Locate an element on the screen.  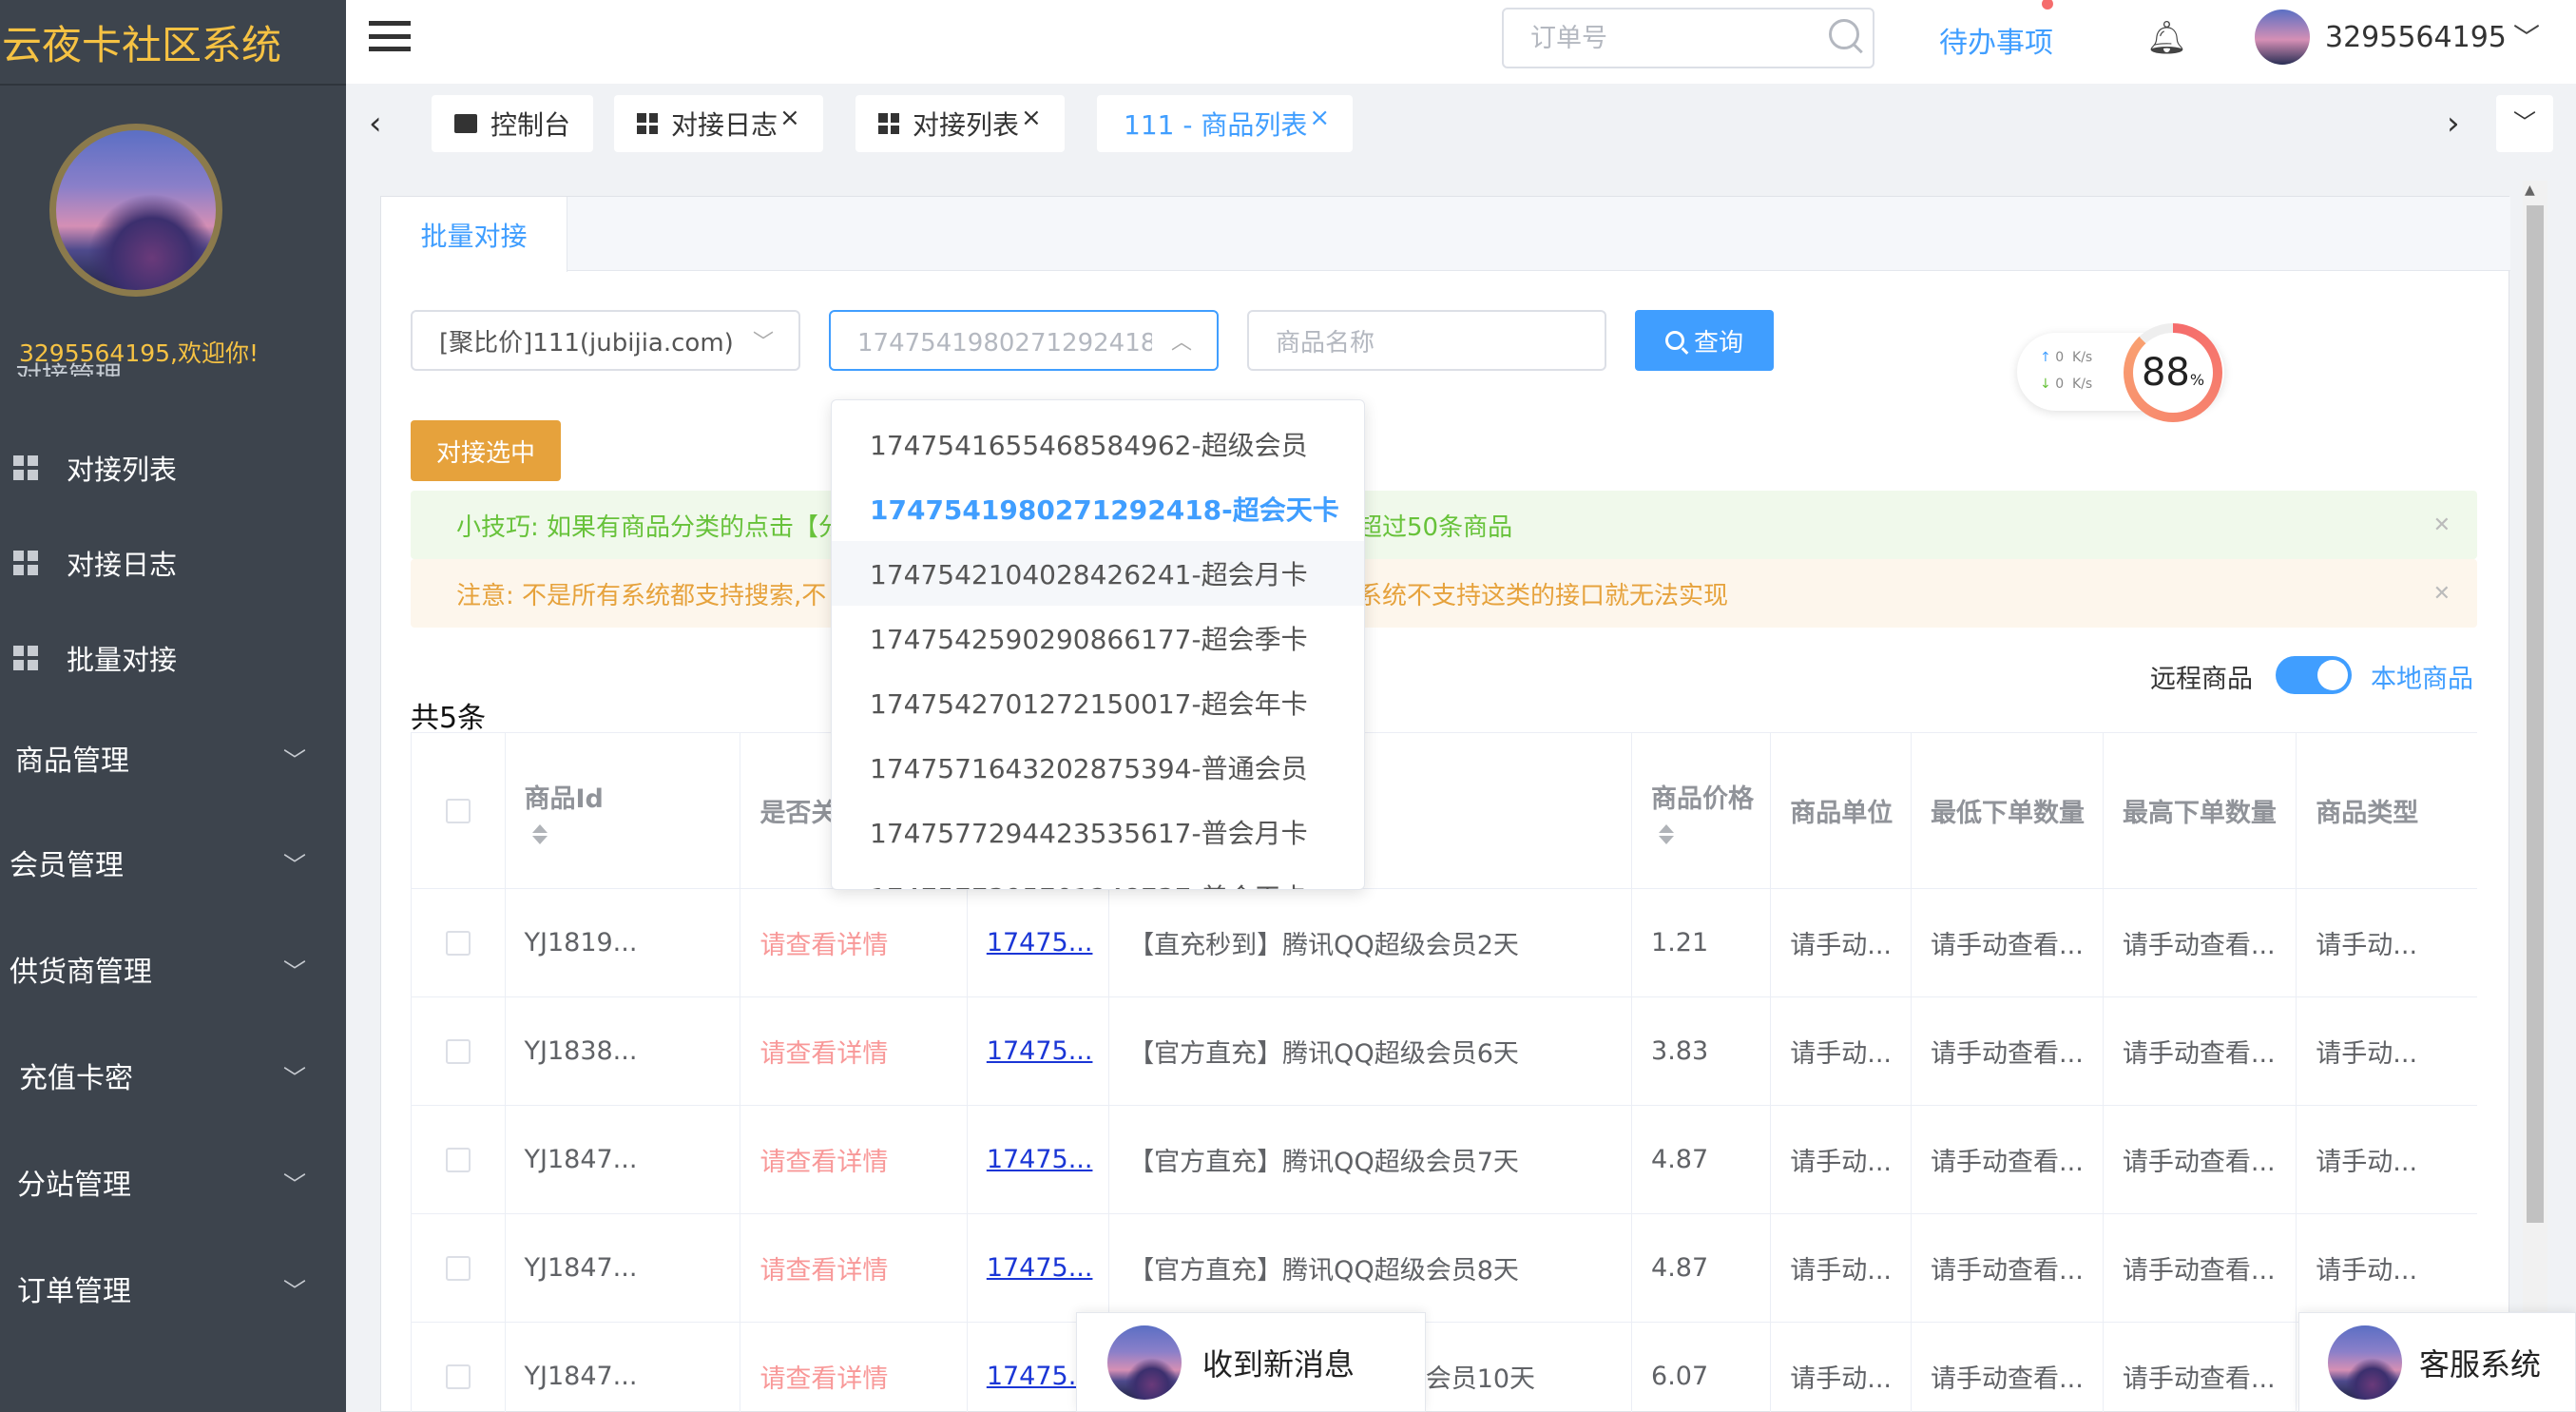
category-select: 1747541980271292418-超级会员天卡 ︿ is located at coordinates (1024, 340).